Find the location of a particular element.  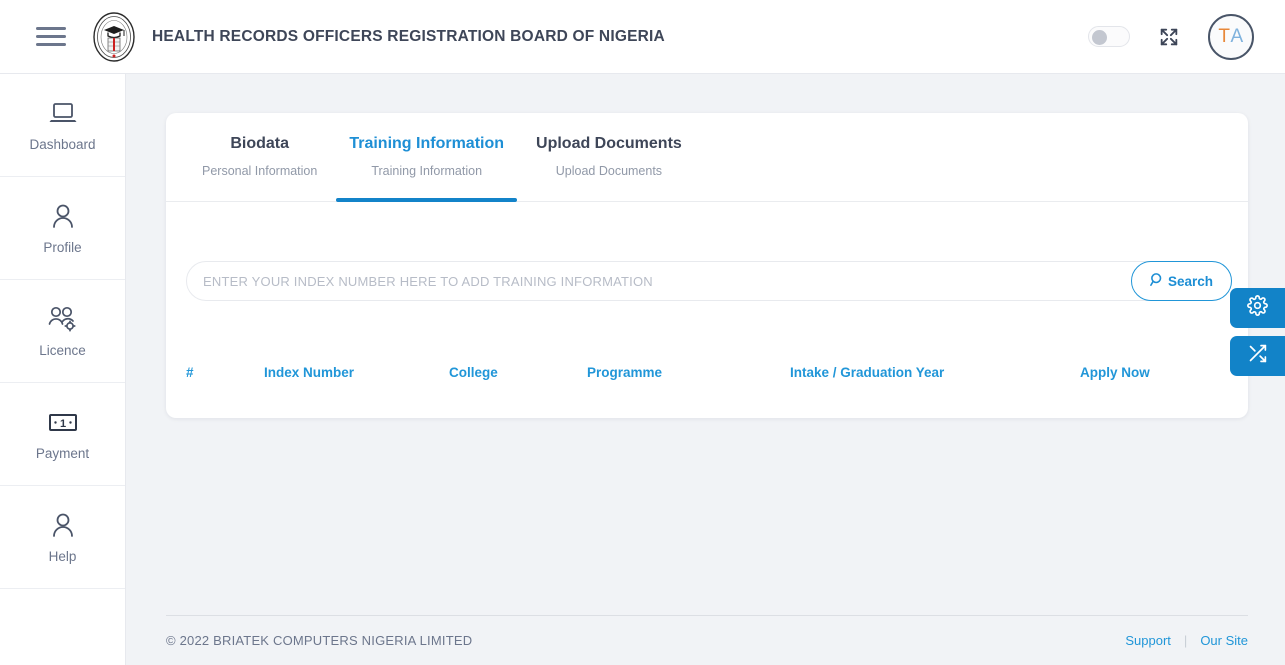

sidebar-item-dashboard: Dashboard is located at coordinates (62, 125).